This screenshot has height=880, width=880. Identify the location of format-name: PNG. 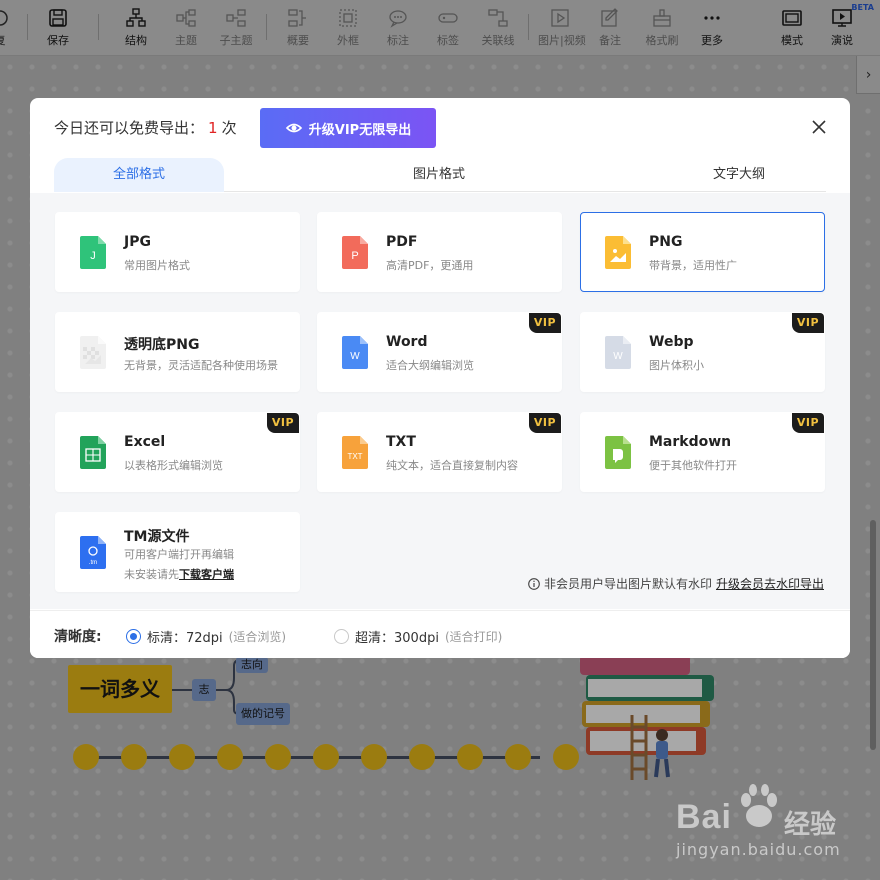
(666, 242).